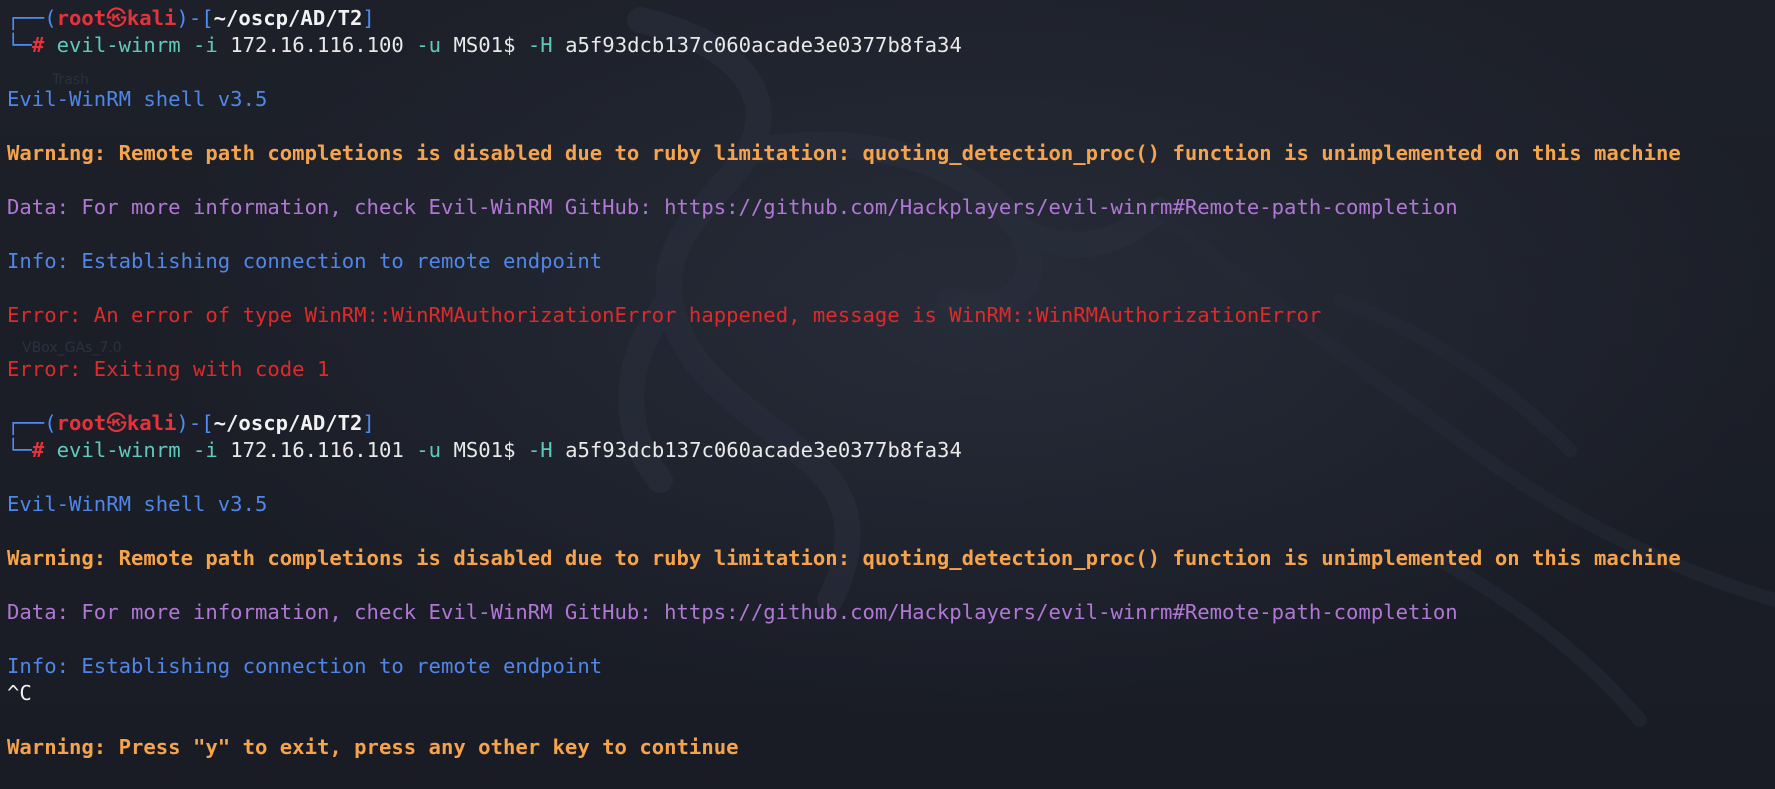 This screenshot has width=1775, height=789. Describe the element at coordinates (19, 693) in the screenshot. I see `interrupt-line: ^C` at that location.